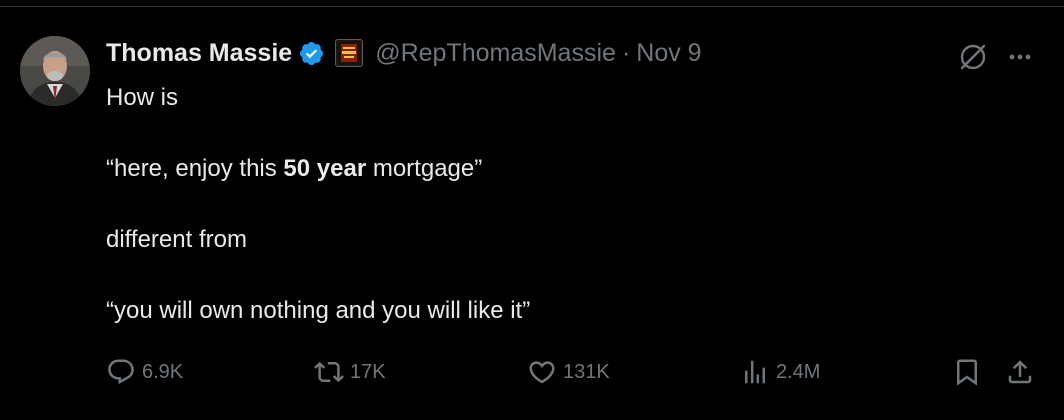 The height and width of the screenshot is (420, 1064). Describe the element at coordinates (55, 71) in the screenshot. I see `avatar` at that location.